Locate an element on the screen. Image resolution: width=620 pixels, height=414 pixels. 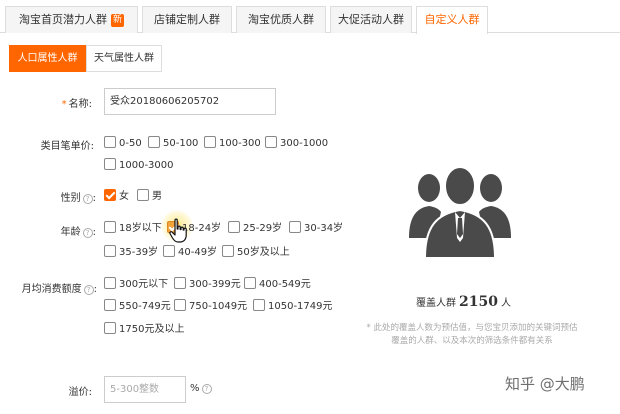
price-option: 0-50 is located at coordinates (123, 143).